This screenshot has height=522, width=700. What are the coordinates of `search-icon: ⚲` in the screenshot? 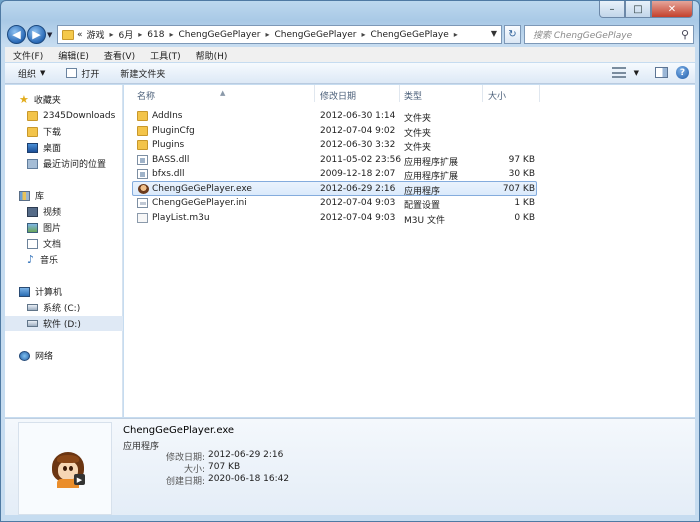 It's located at (685, 34).